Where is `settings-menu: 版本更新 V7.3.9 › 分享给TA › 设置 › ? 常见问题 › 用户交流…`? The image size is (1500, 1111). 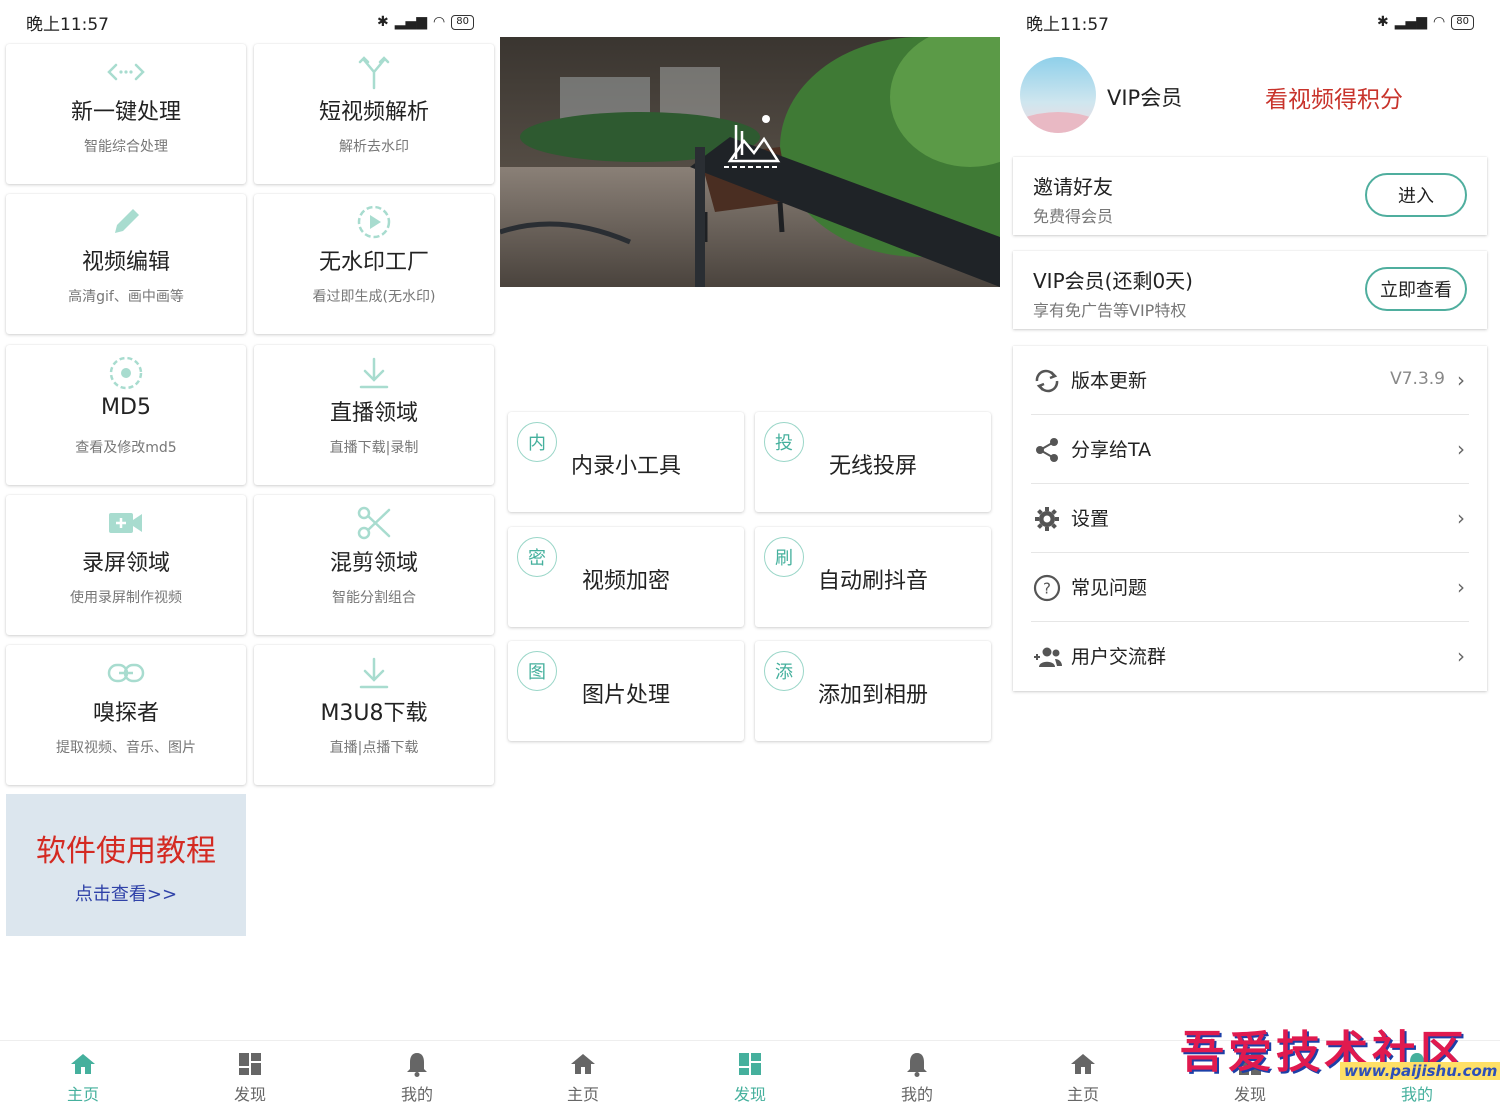 settings-menu: 版本更新 V7.3.9 › 分享给TA › 设置 › ? 常见问题 › 用户交流… is located at coordinates (1250, 518).